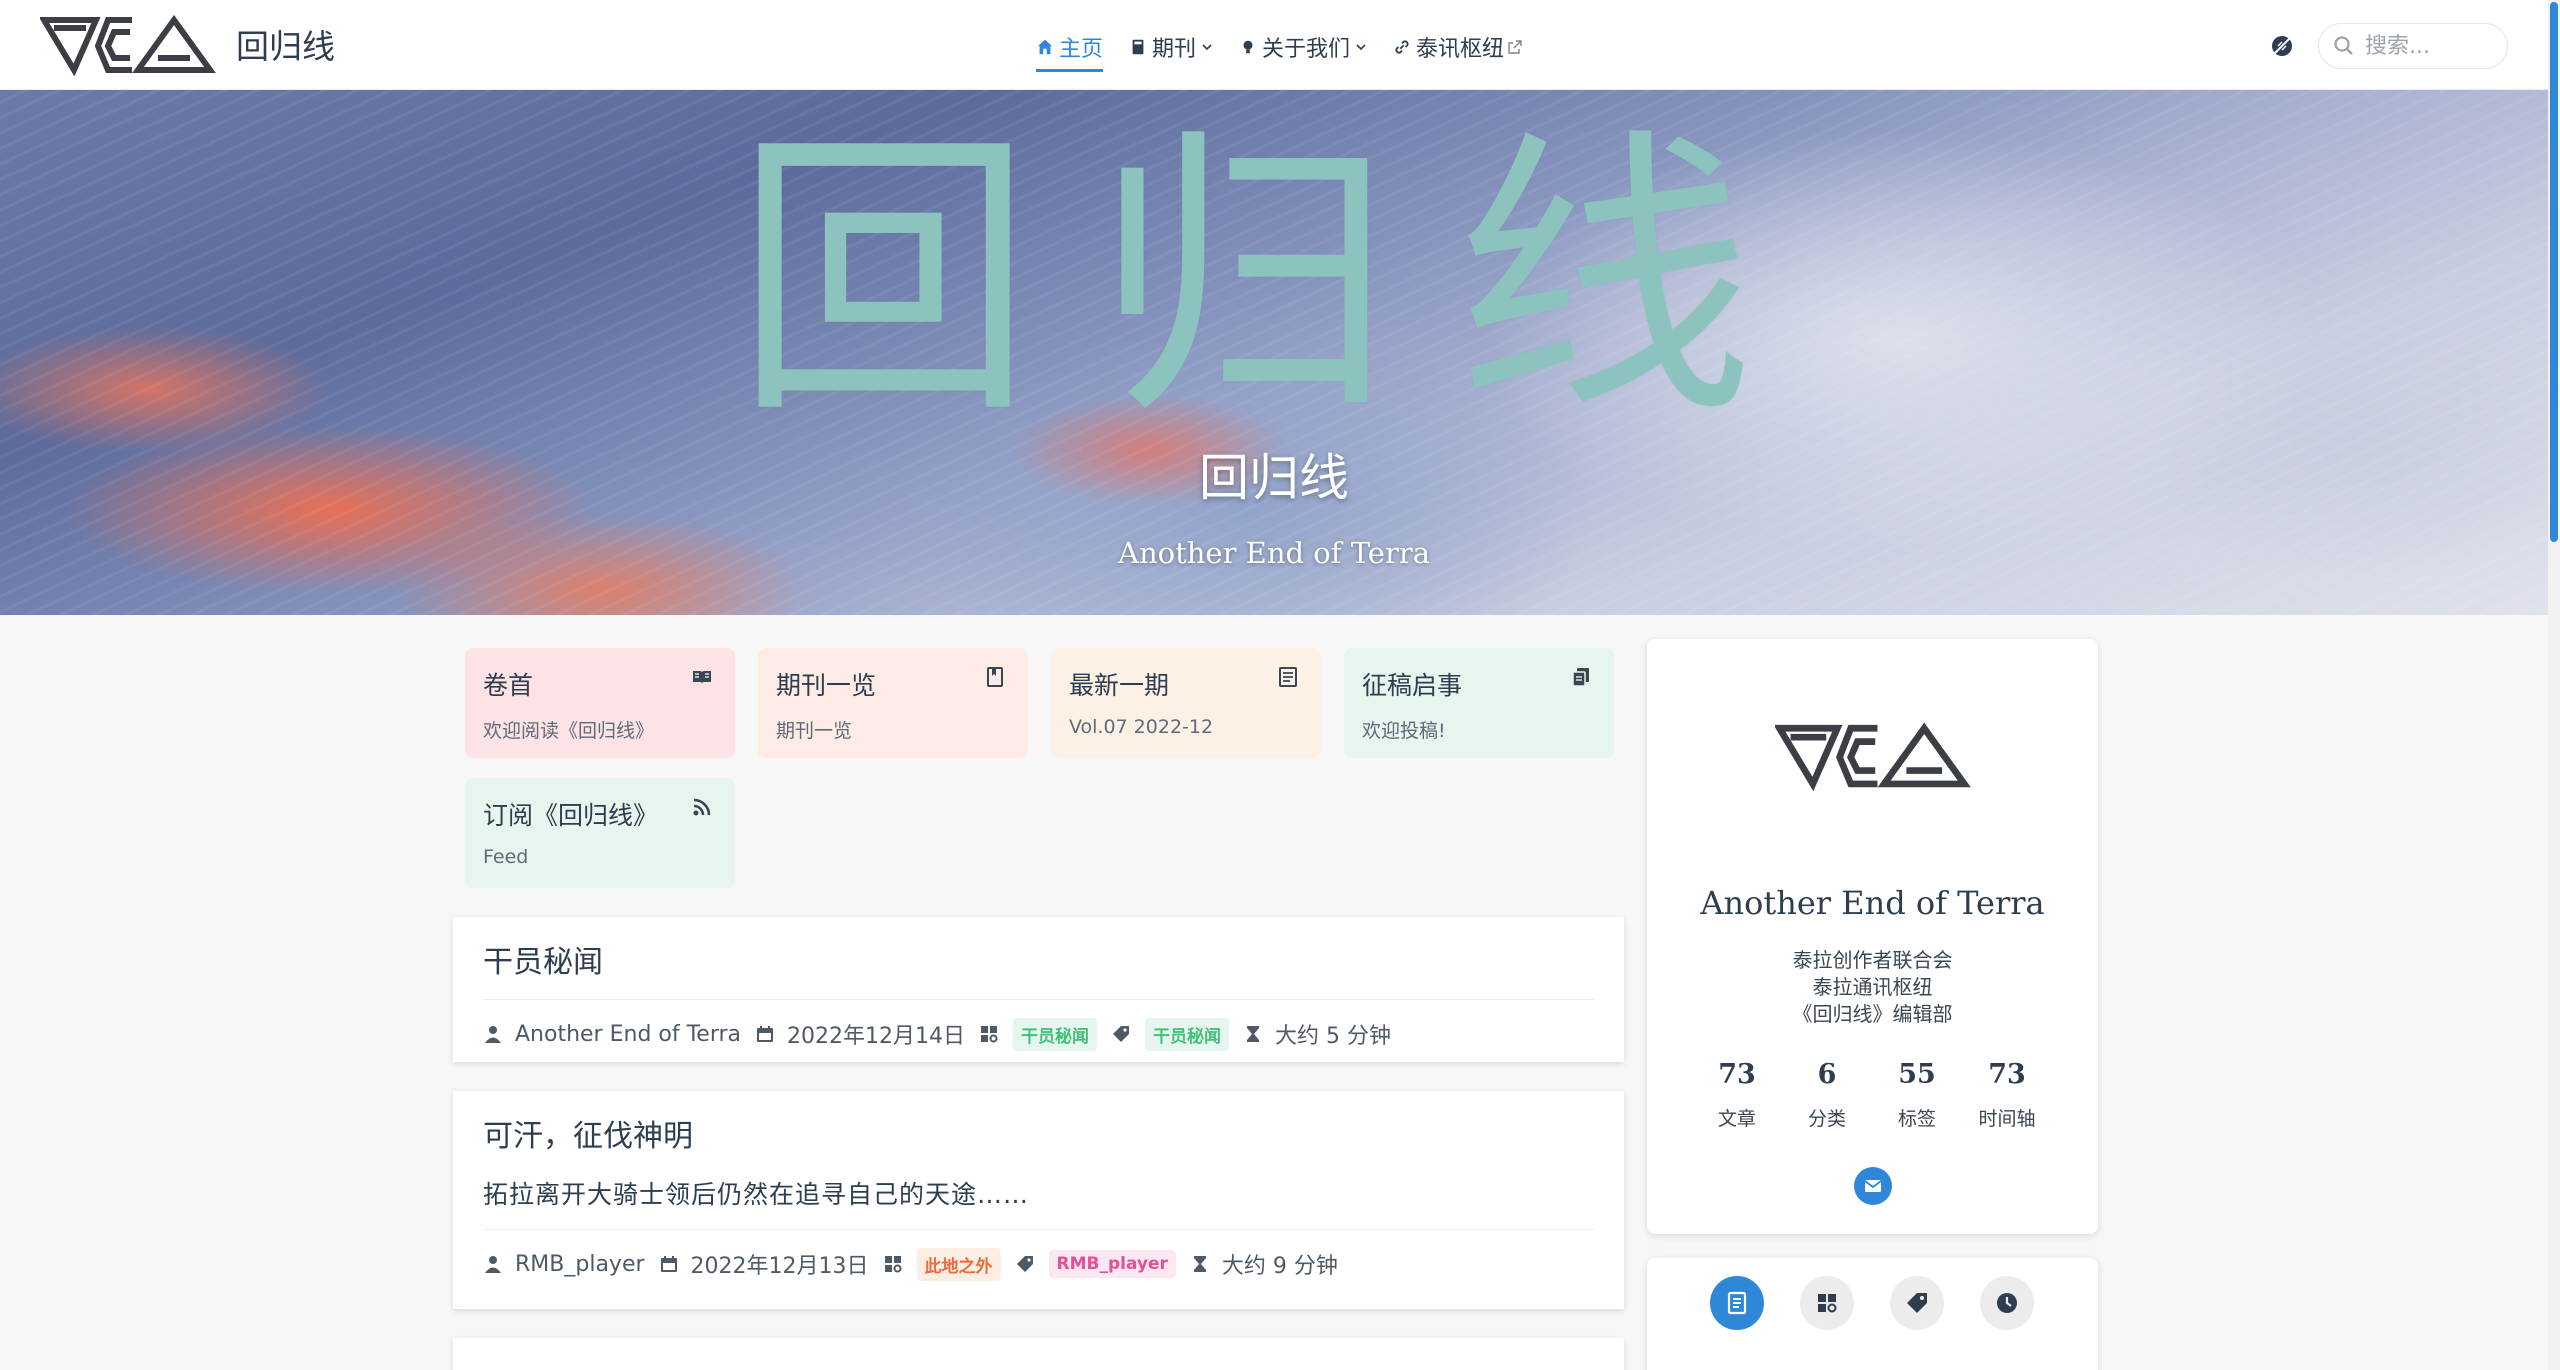 This screenshot has height=1370, width=2560. Describe the element at coordinates (893, 703) in the screenshot. I see `project-card-journal-list: 期刊一览 期刊一览` at that location.